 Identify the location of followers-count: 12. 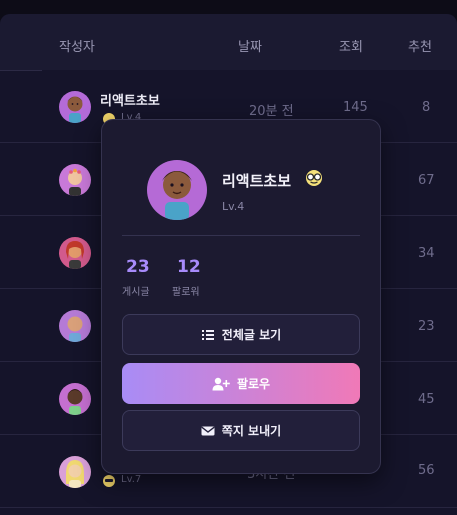
(189, 267).